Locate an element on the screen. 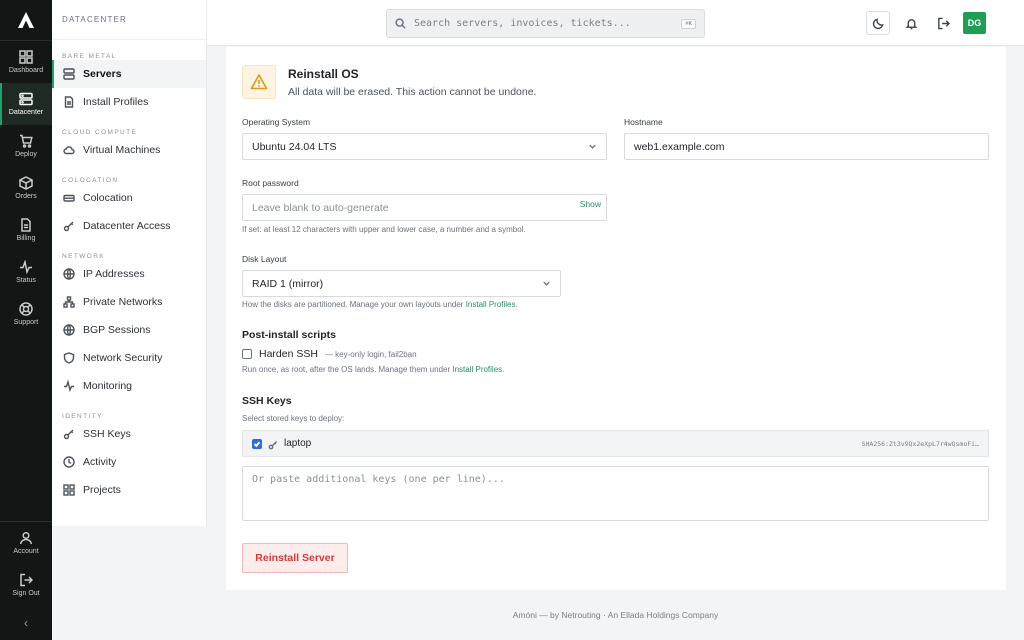  rail-item-billing: Billing is located at coordinates (26, 230).